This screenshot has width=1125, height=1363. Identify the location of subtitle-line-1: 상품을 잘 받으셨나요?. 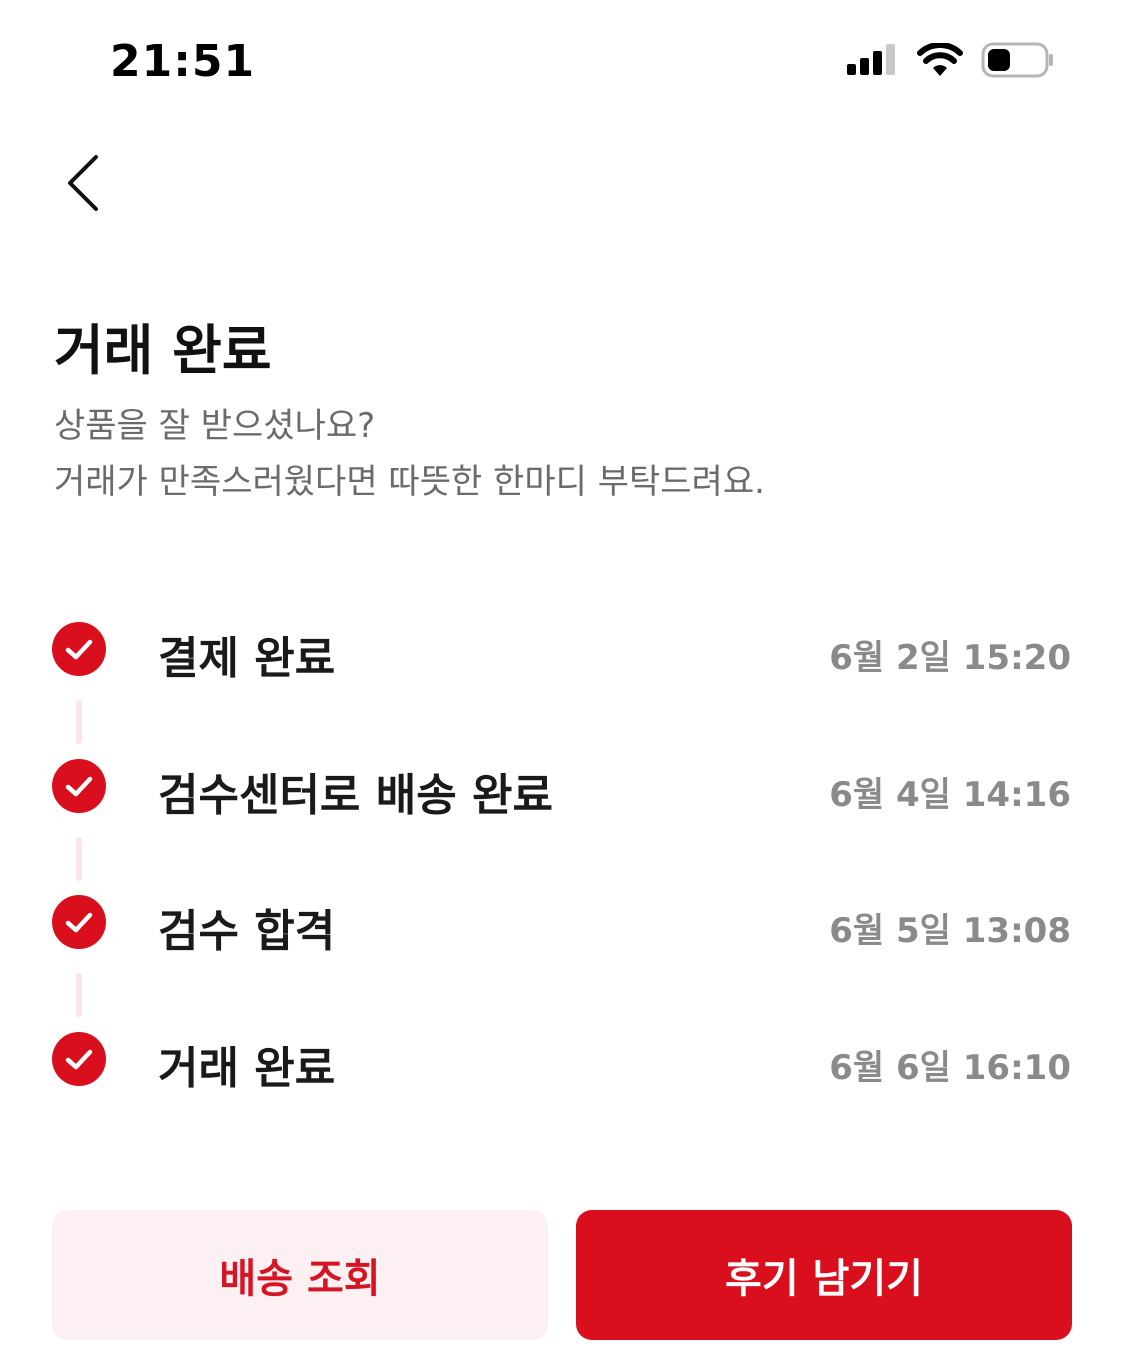
(215, 426).